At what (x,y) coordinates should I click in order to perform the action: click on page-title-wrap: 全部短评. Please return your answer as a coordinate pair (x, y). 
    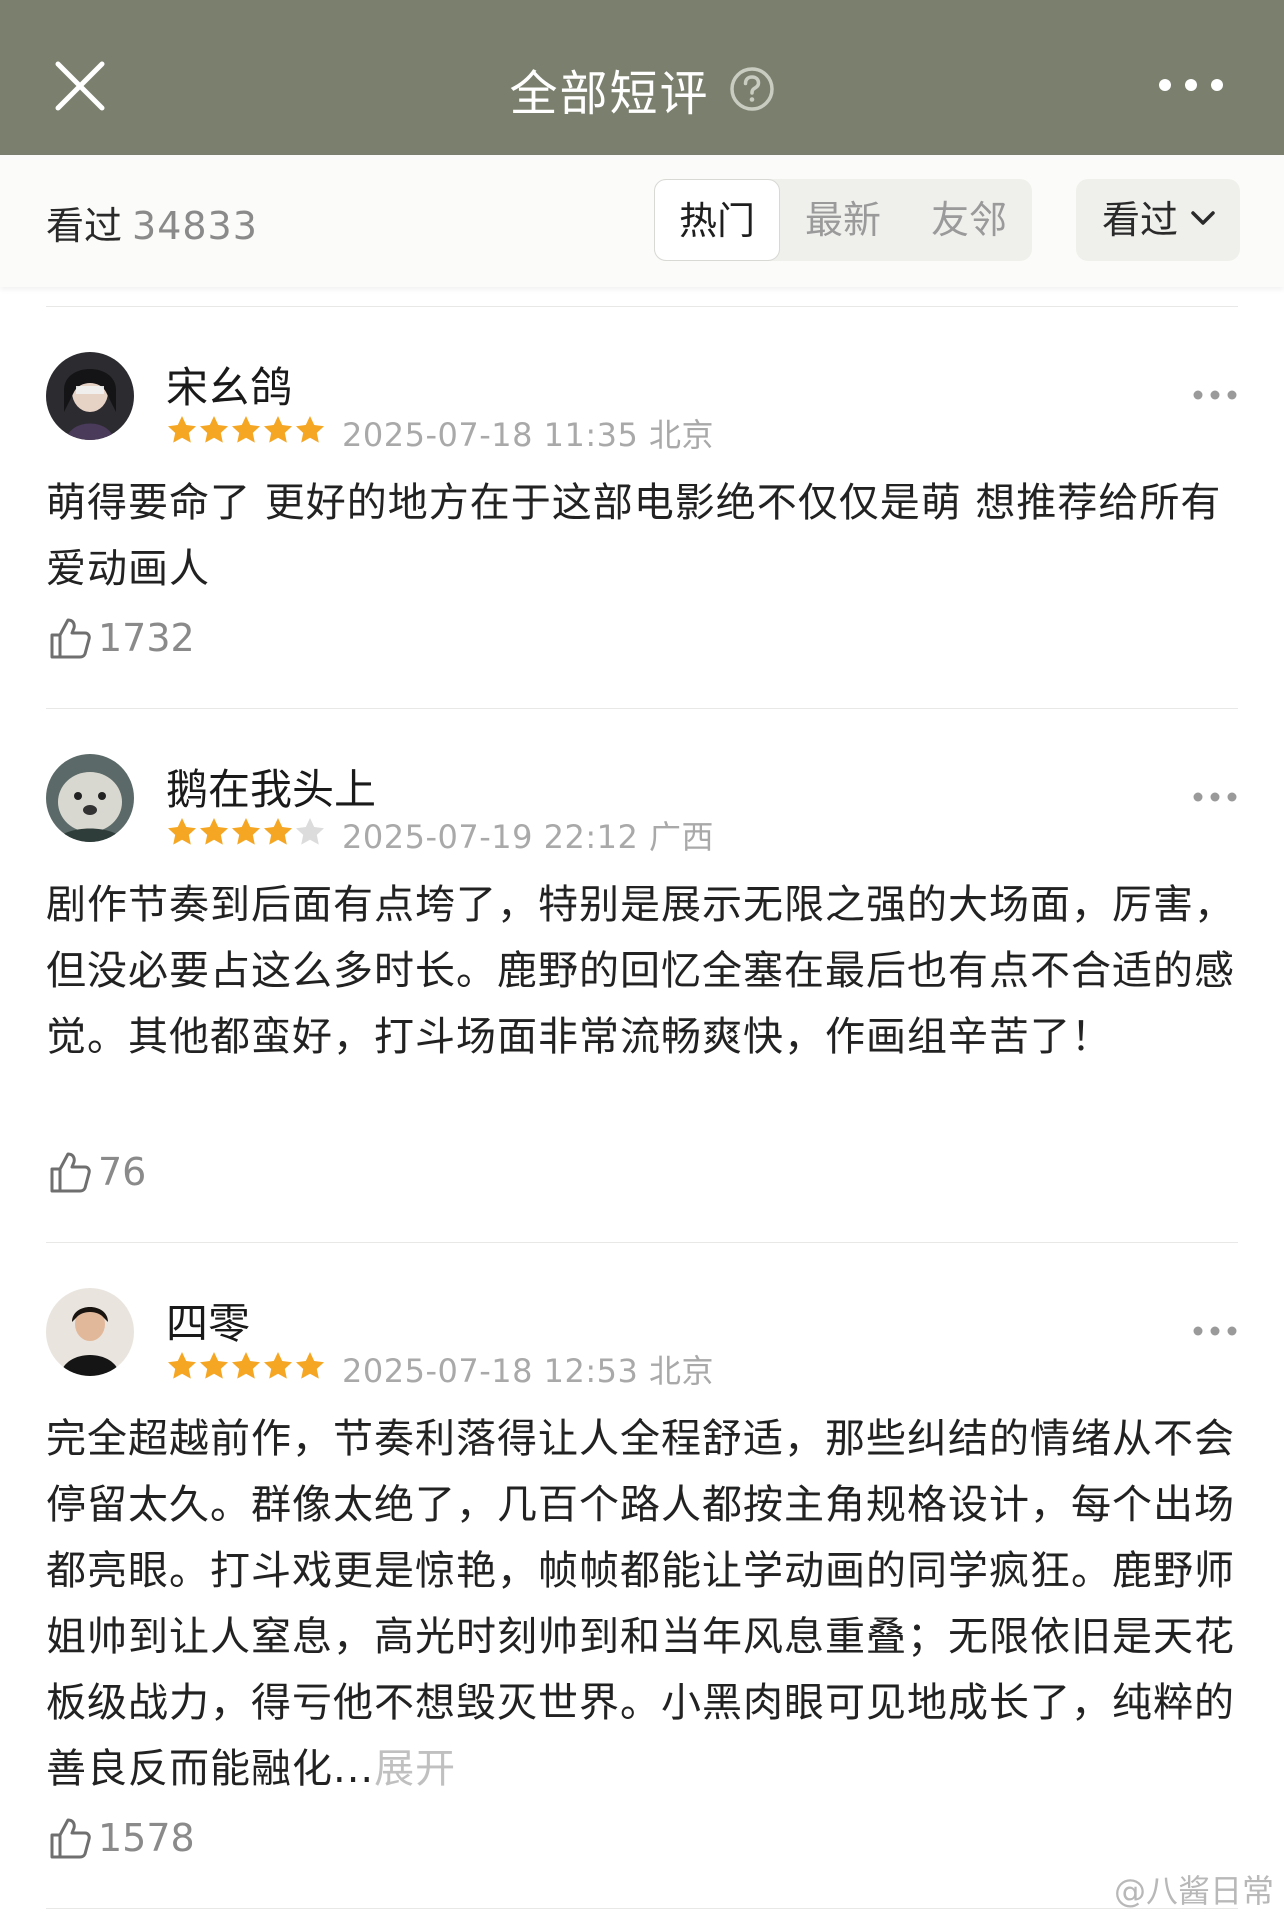
    Looking at the image, I should click on (642, 89).